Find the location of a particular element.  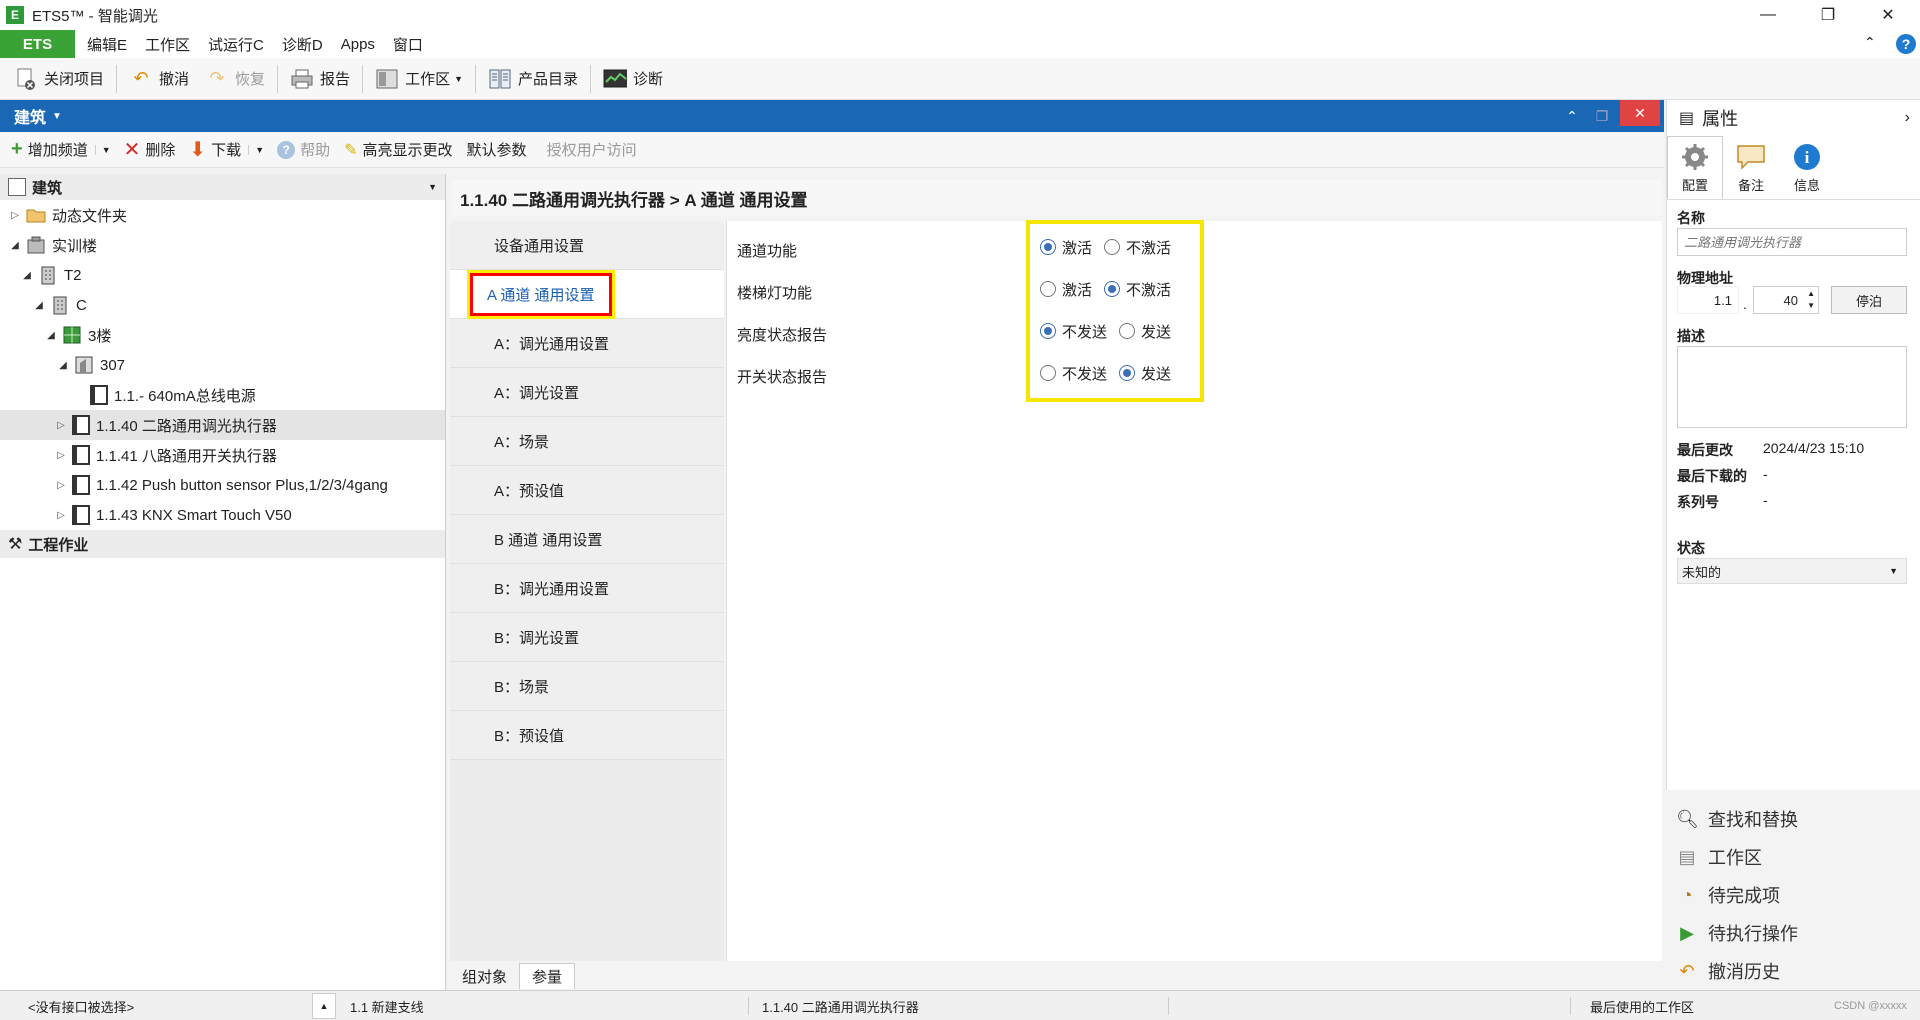

tree-header-dropdown-icon: ▼ is located at coordinates (432, 187).